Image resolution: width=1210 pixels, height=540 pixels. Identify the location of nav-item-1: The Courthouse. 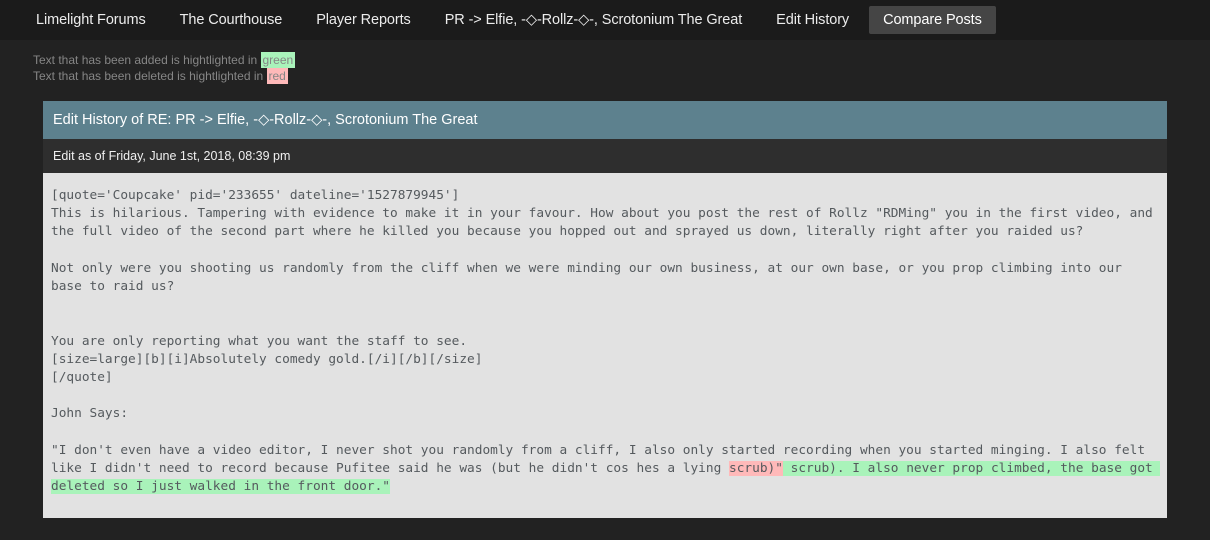
(231, 20).